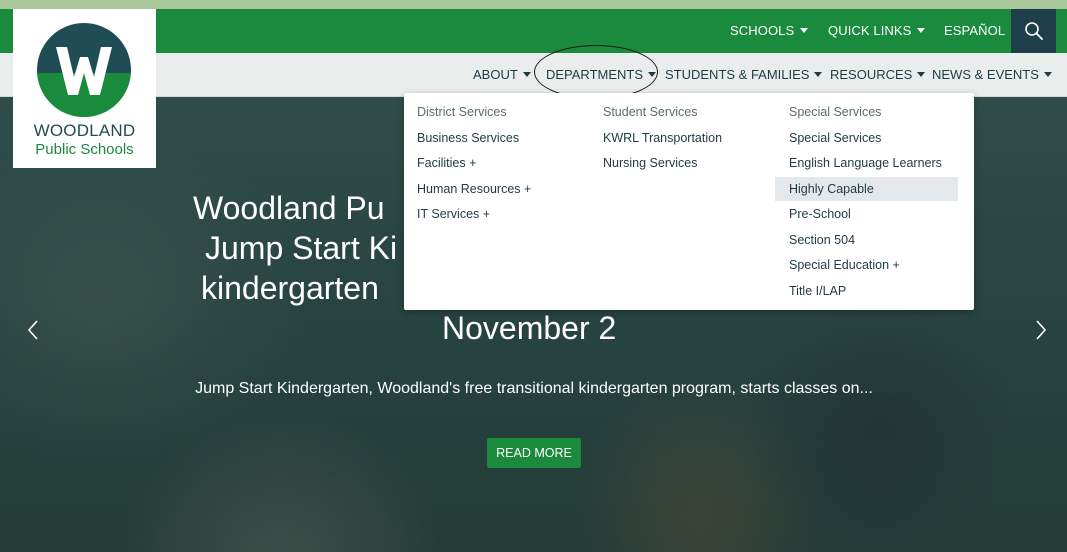 The height and width of the screenshot is (552, 1067). Describe the element at coordinates (871, 74) in the screenshot. I see `nav-resources-label: RESOURCES` at that location.